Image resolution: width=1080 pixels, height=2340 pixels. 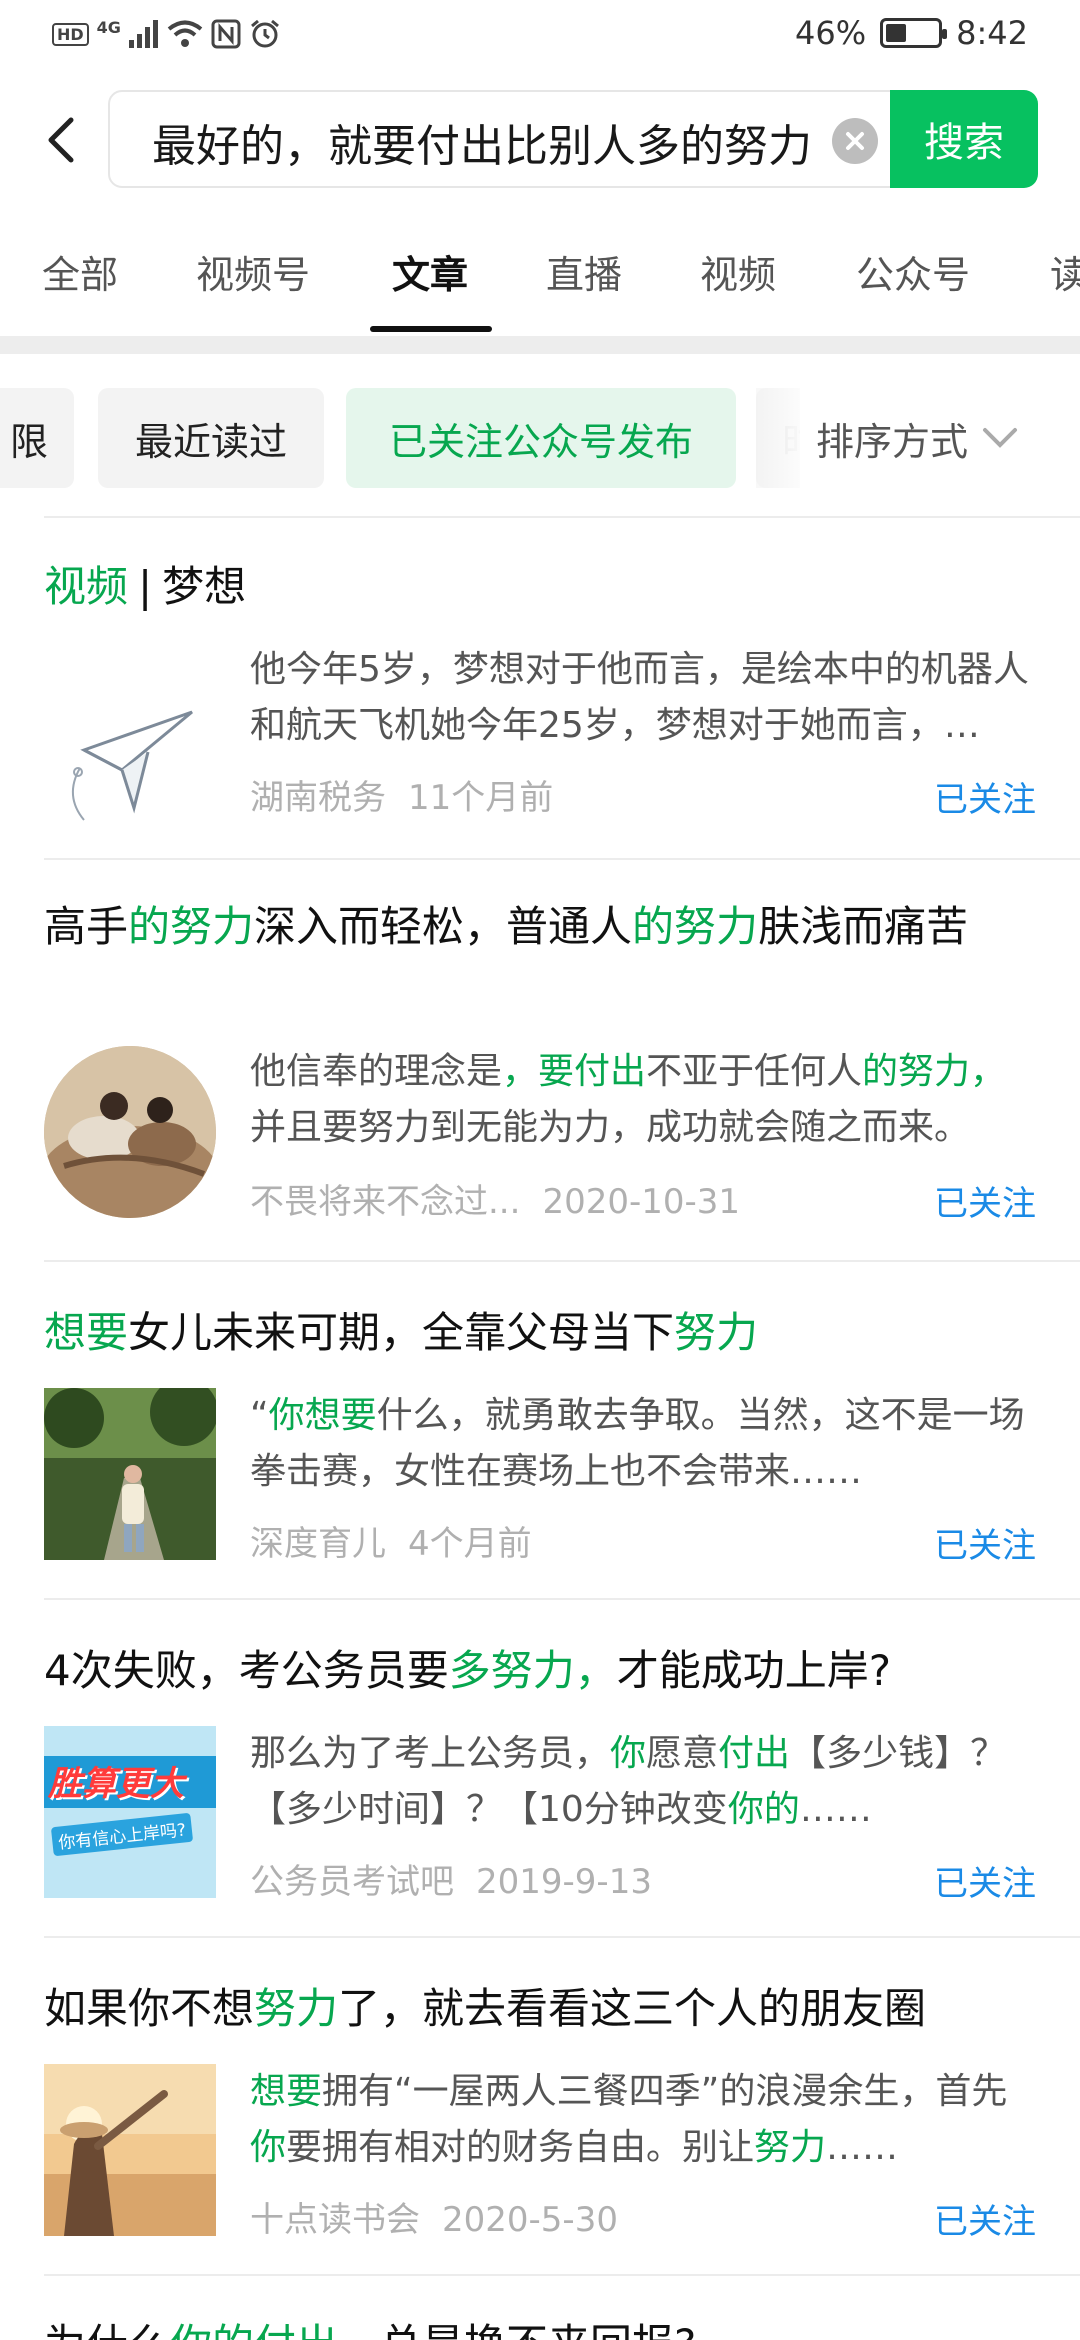 What do you see at coordinates (130, 1812) in the screenshot?
I see `exam-banner: 胜算更大 你有信心上岸吗?` at bounding box center [130, 1812].